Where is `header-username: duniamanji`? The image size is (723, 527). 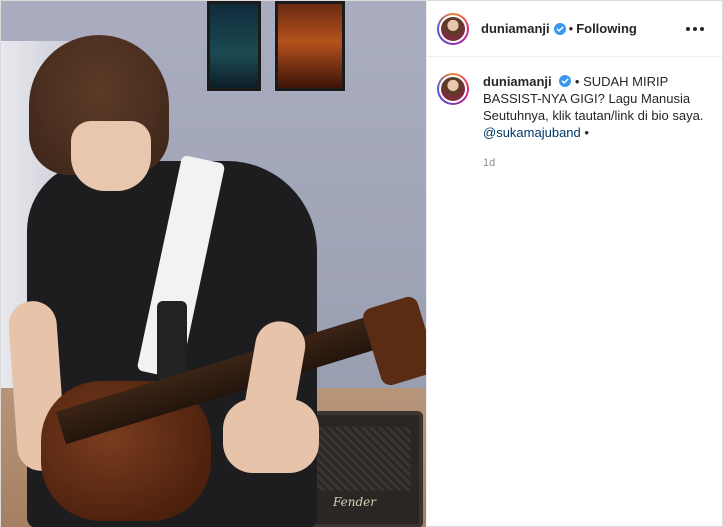
header-username: duniamanji is located at coordinates (515, 28).